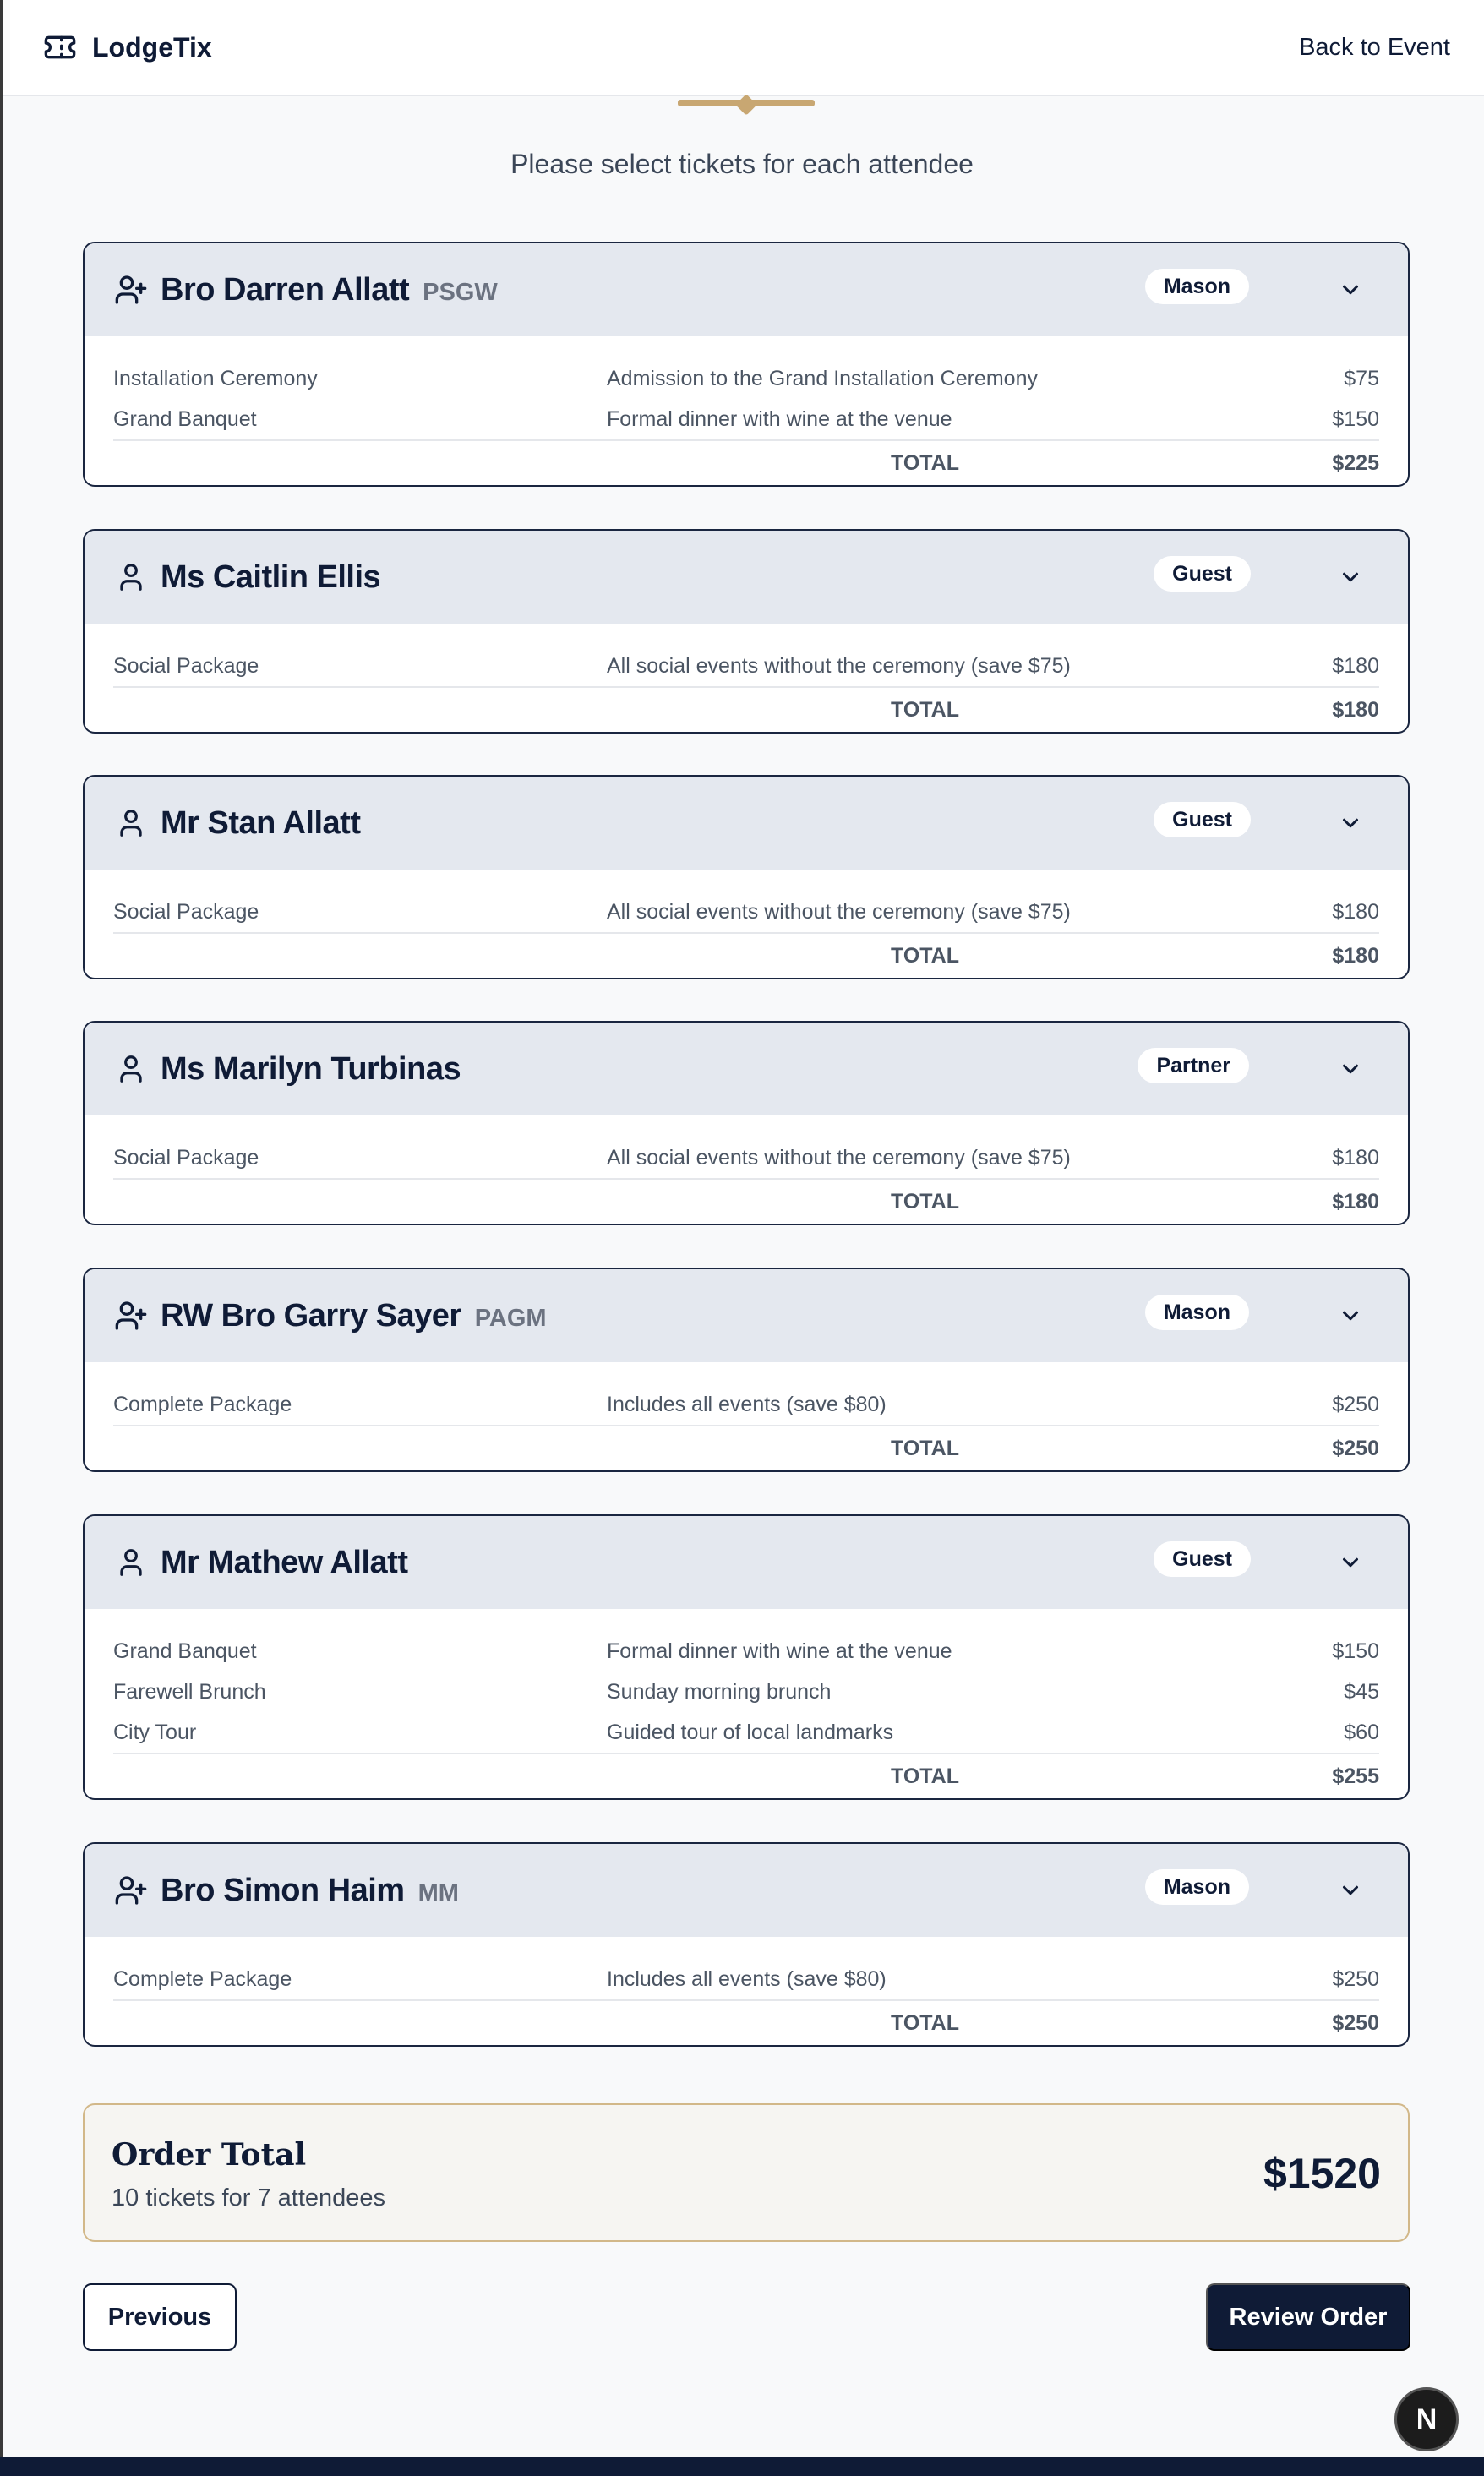 The image size is (1484, 2476). I want to click on ticket-price: $75, so click(1362, 378).